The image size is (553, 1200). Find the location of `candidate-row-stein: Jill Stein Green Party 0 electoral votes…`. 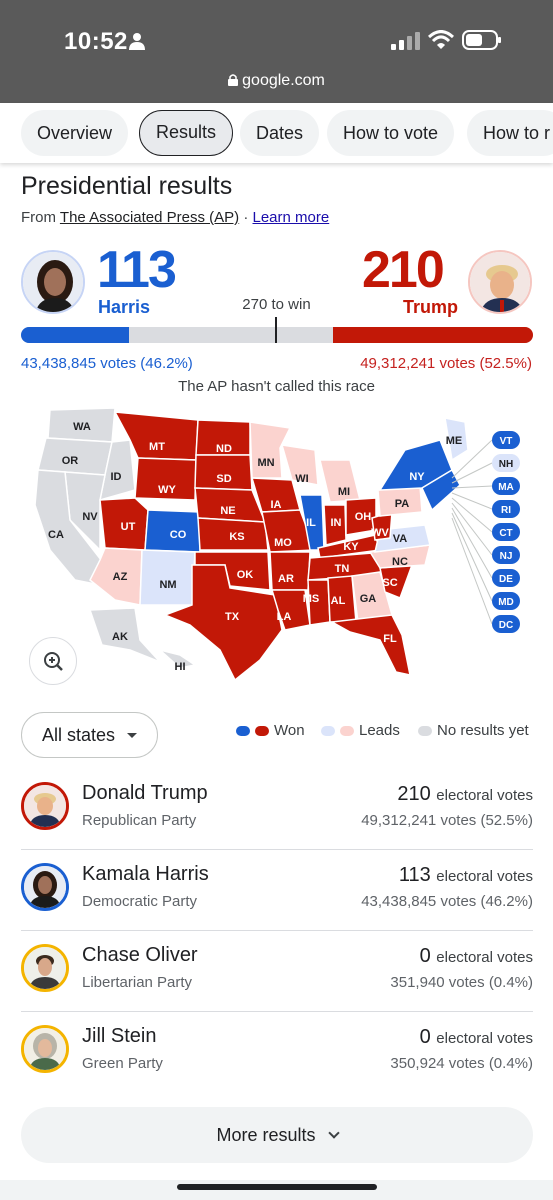

candidate-row-stein: Jill Stein Green Party 0 electoral votes… is located at coordinates (277, 1052).